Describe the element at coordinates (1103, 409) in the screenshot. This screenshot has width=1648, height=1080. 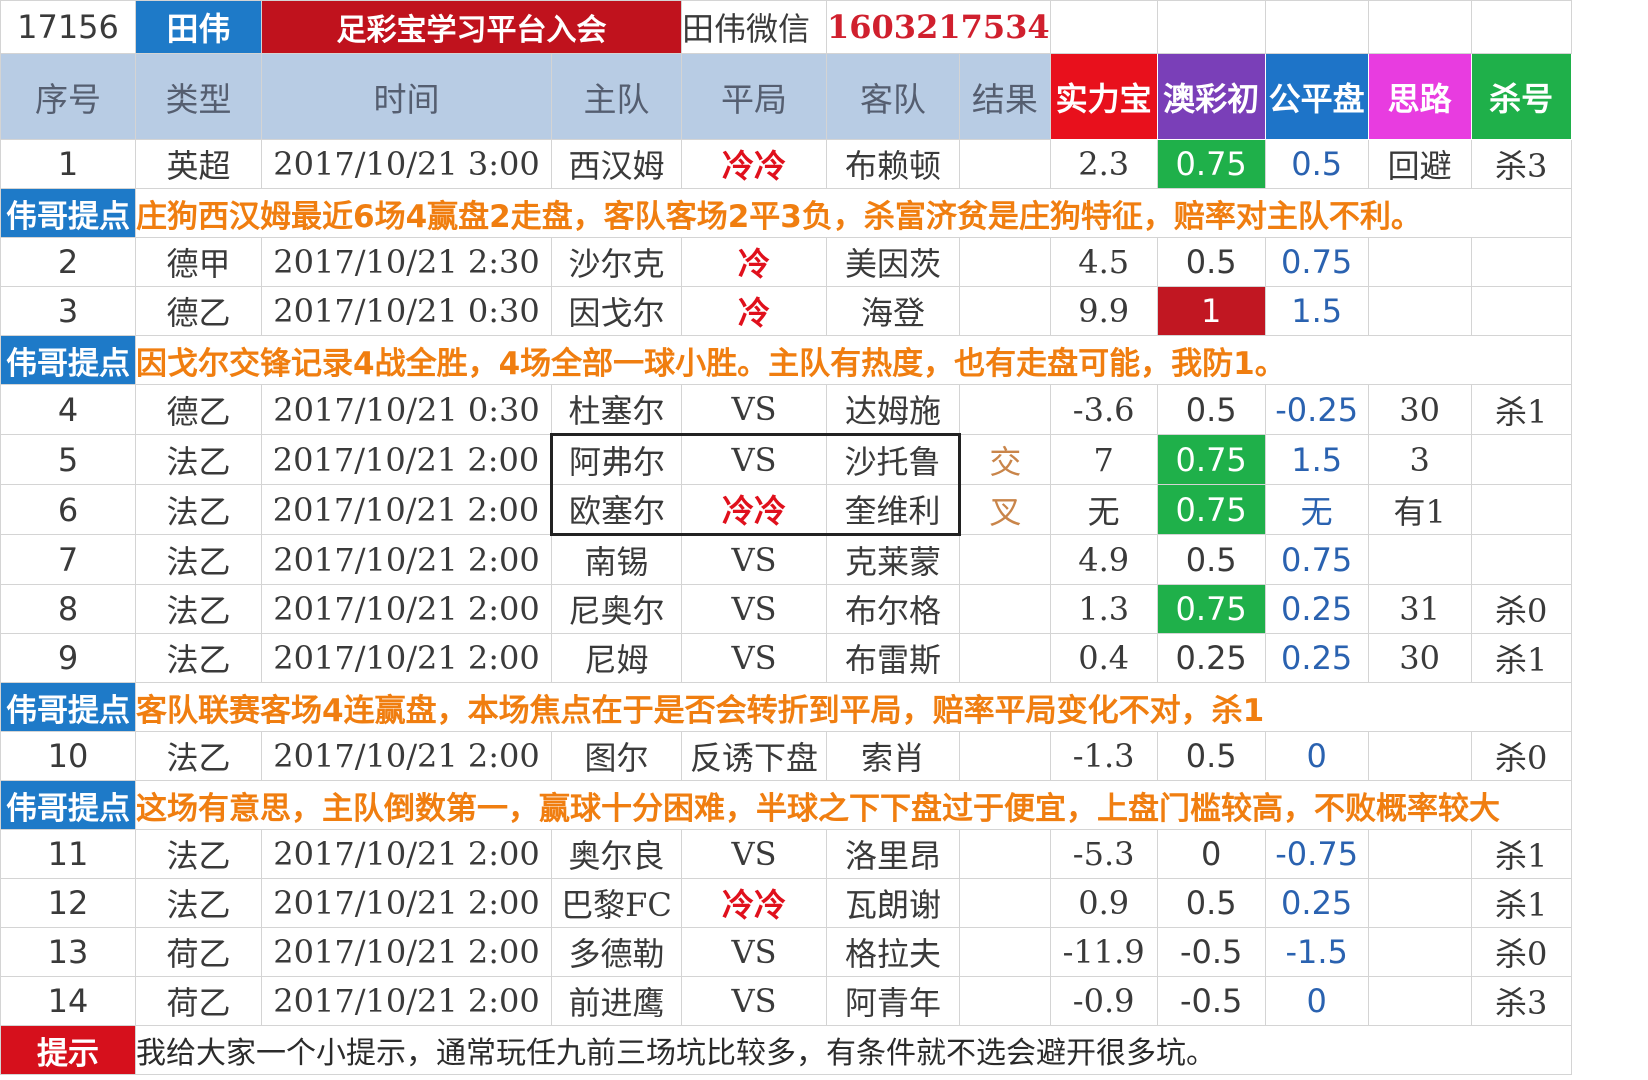
I see `cell-strength: -3.6` at that location.